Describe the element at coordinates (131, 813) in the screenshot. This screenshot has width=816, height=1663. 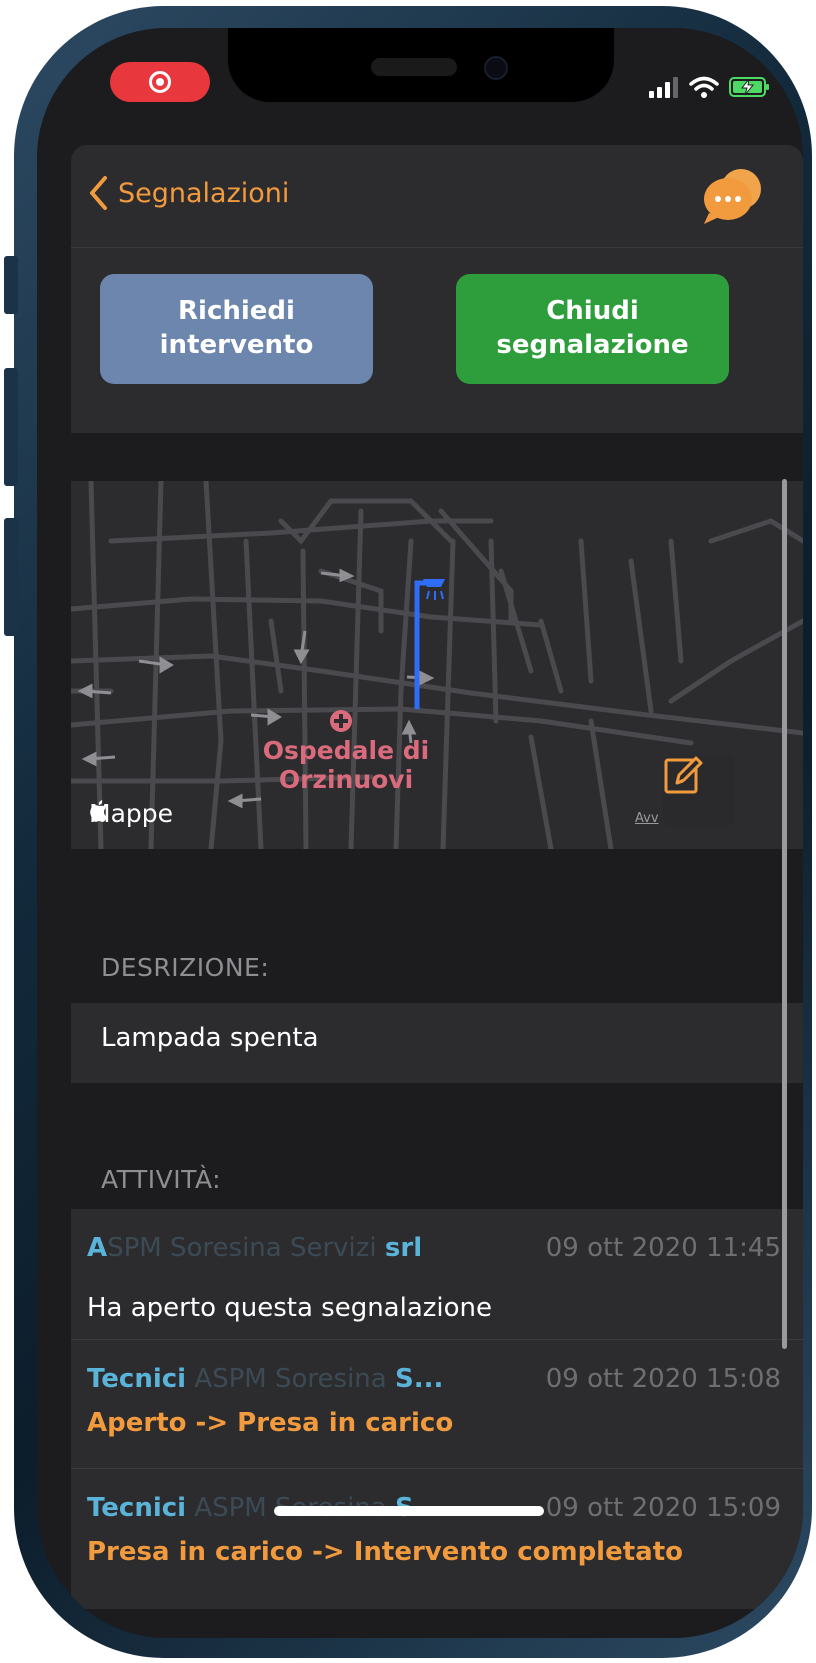
I see `maps-credit: Mappe` at that location.